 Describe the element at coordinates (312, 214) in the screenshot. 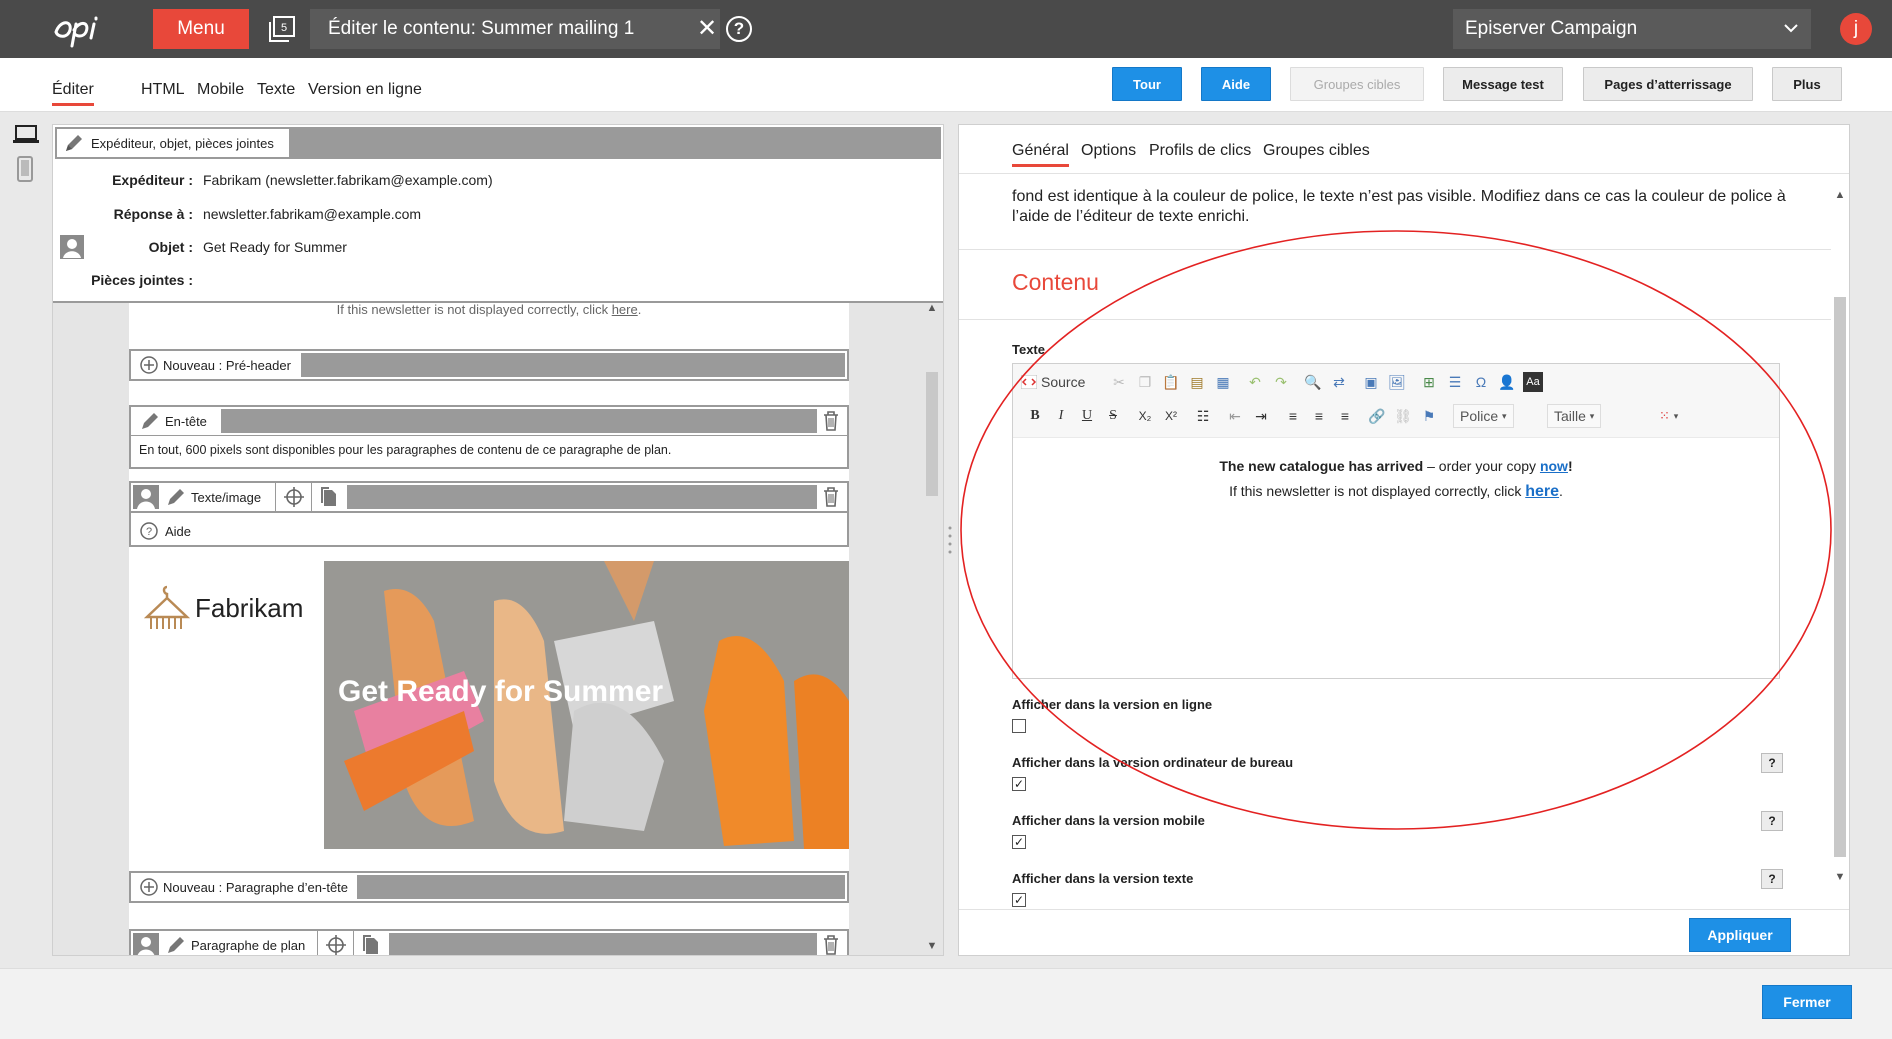

I see `field-value: newsletter.fabrikam@example.com` at that location.